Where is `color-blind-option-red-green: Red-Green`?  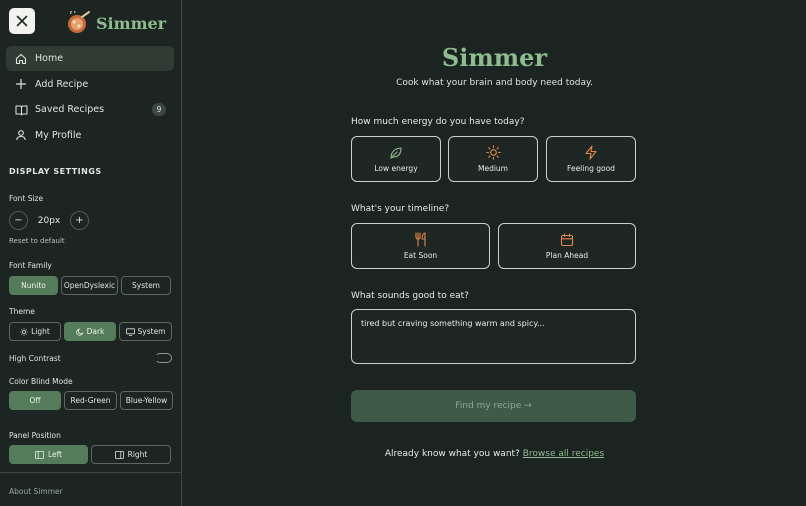 color-blind-option-red-green: Red-Green is located at coordinates (90, 400).